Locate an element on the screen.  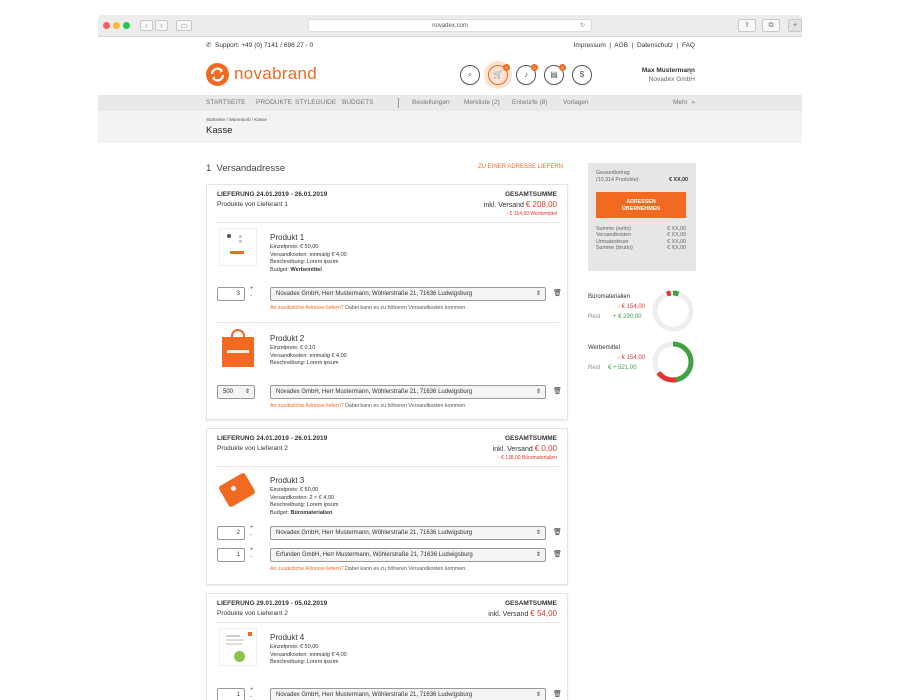
bell-icon: ♪ 0 is located at coordinates (527, 74).